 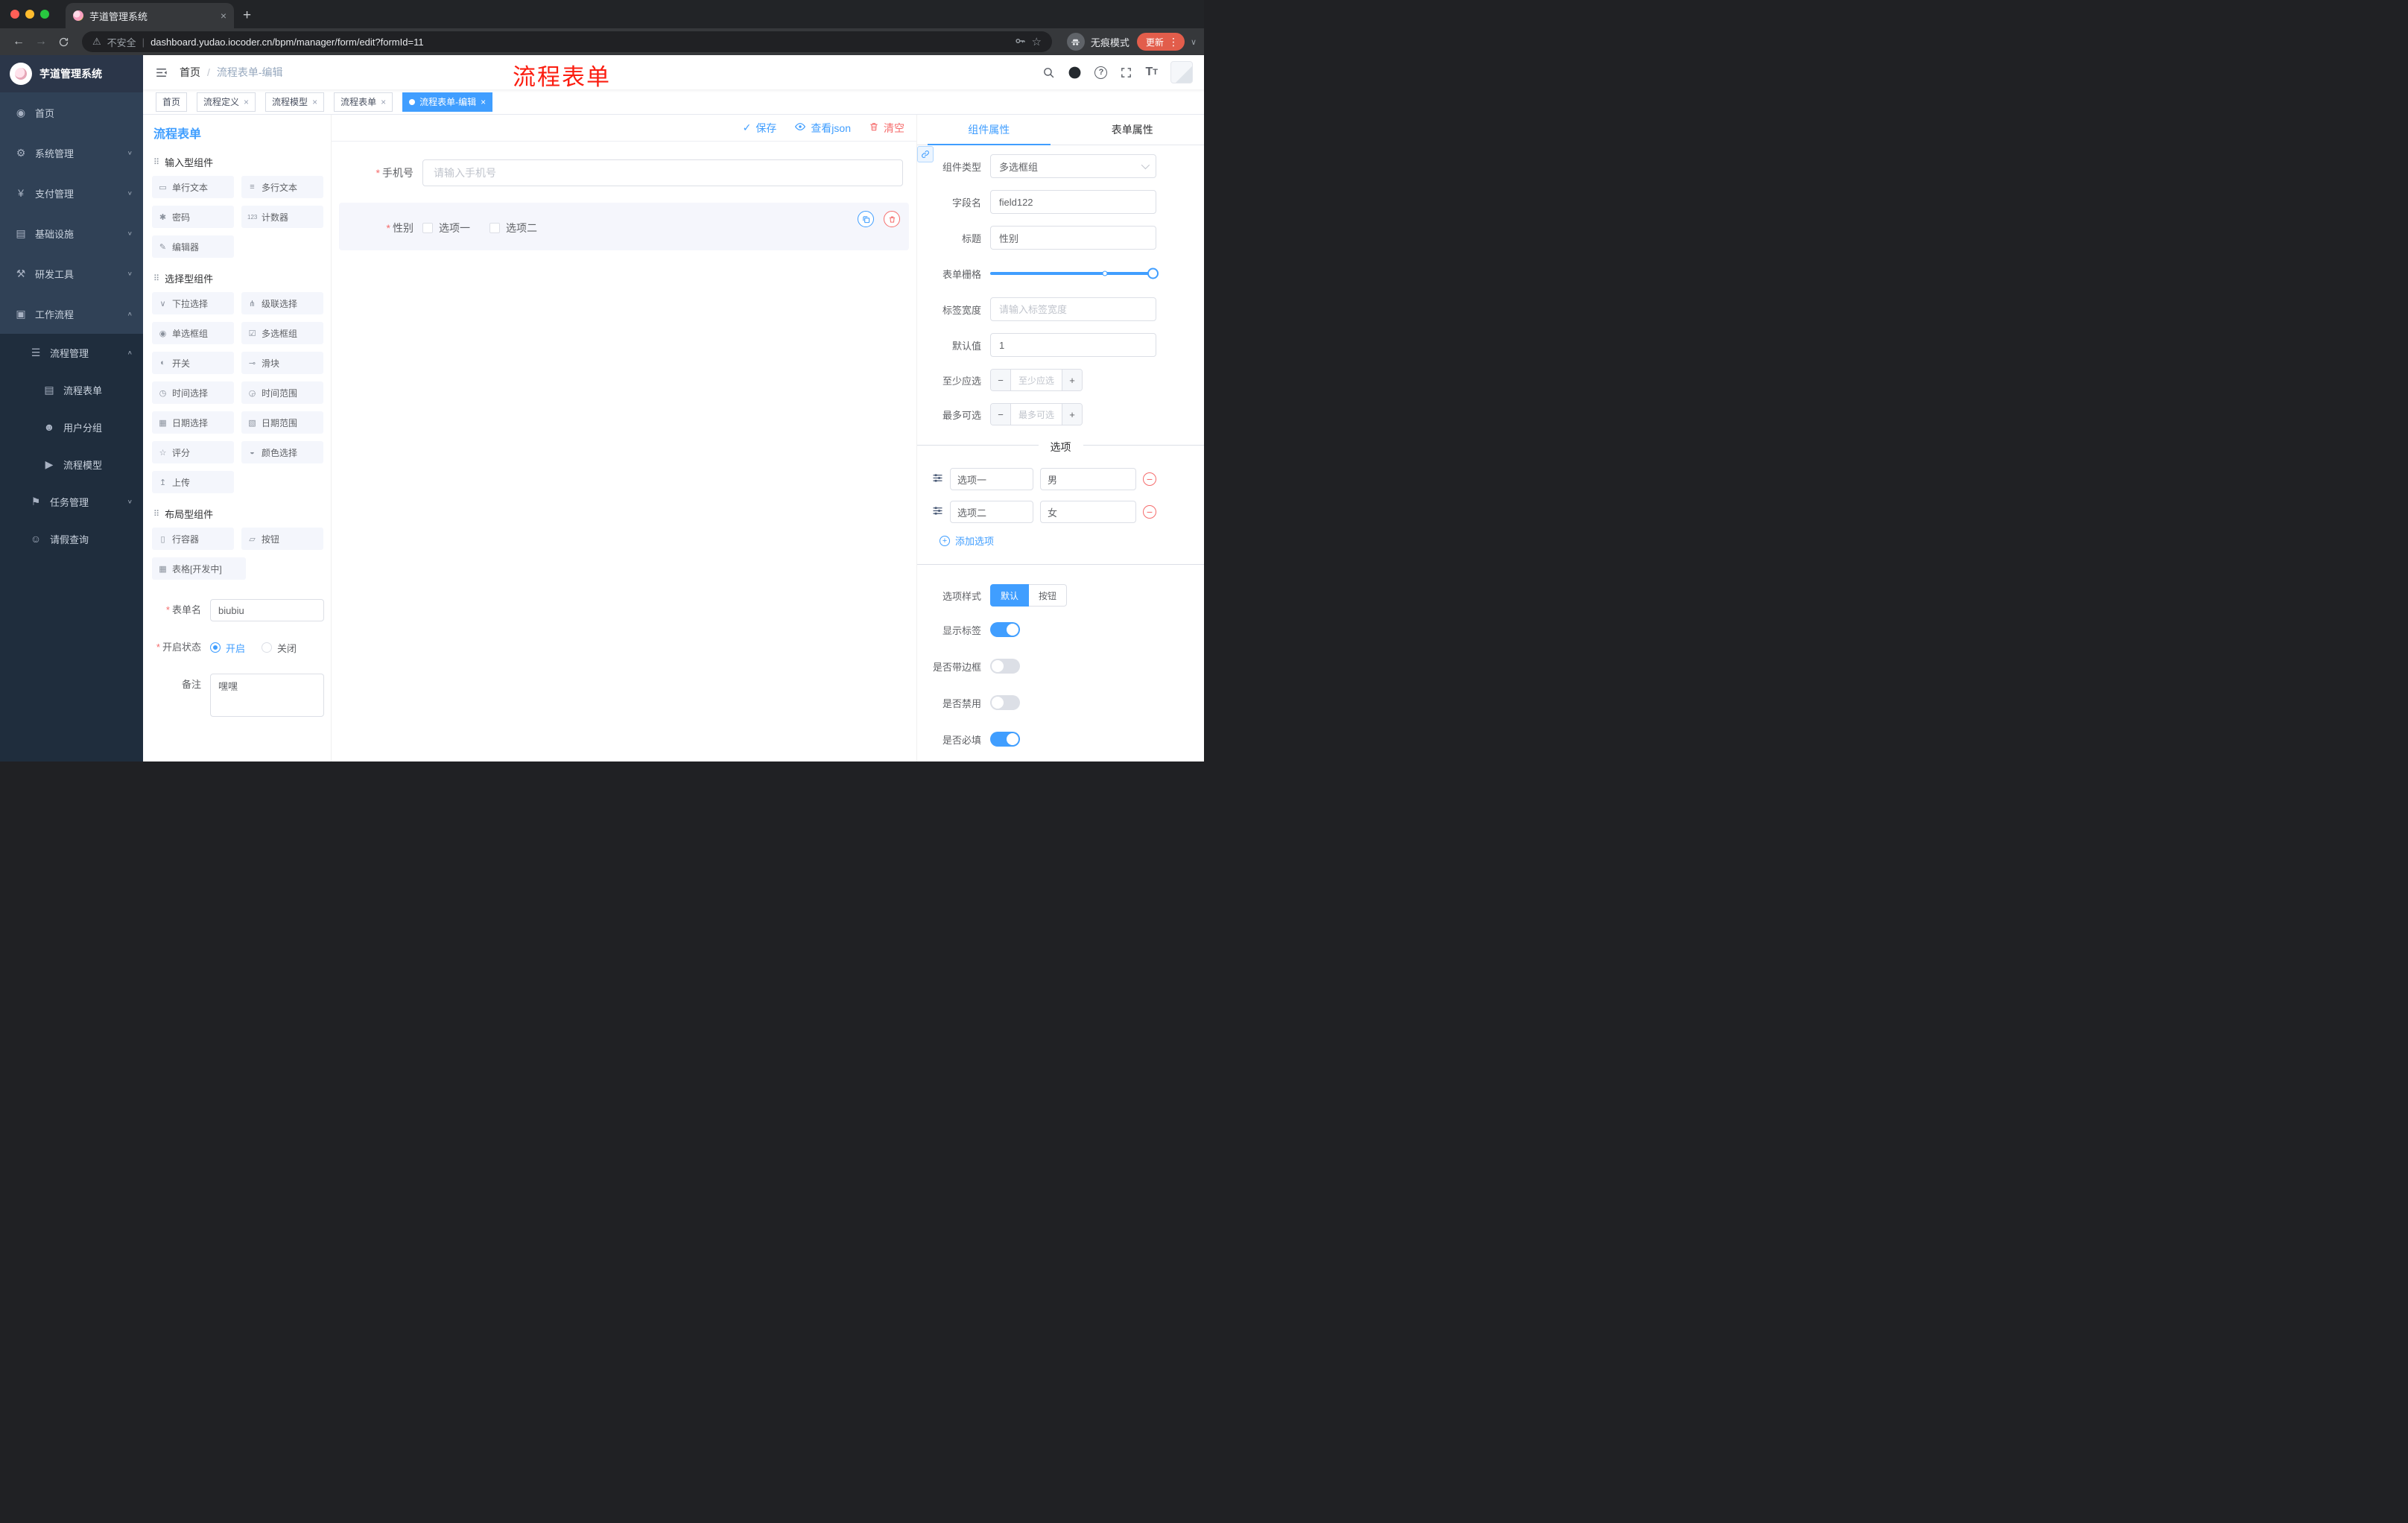 What do you see at coordinates (18, 41) in the screenshot?
I see `back-icon: ←` at bounding box center [18, 41].